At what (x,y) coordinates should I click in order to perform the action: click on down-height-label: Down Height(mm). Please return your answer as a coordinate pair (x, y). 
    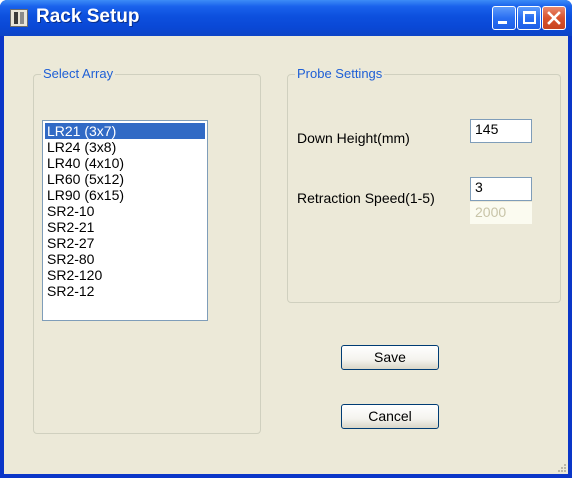
    Looking at the image, I should click on (353, 138).